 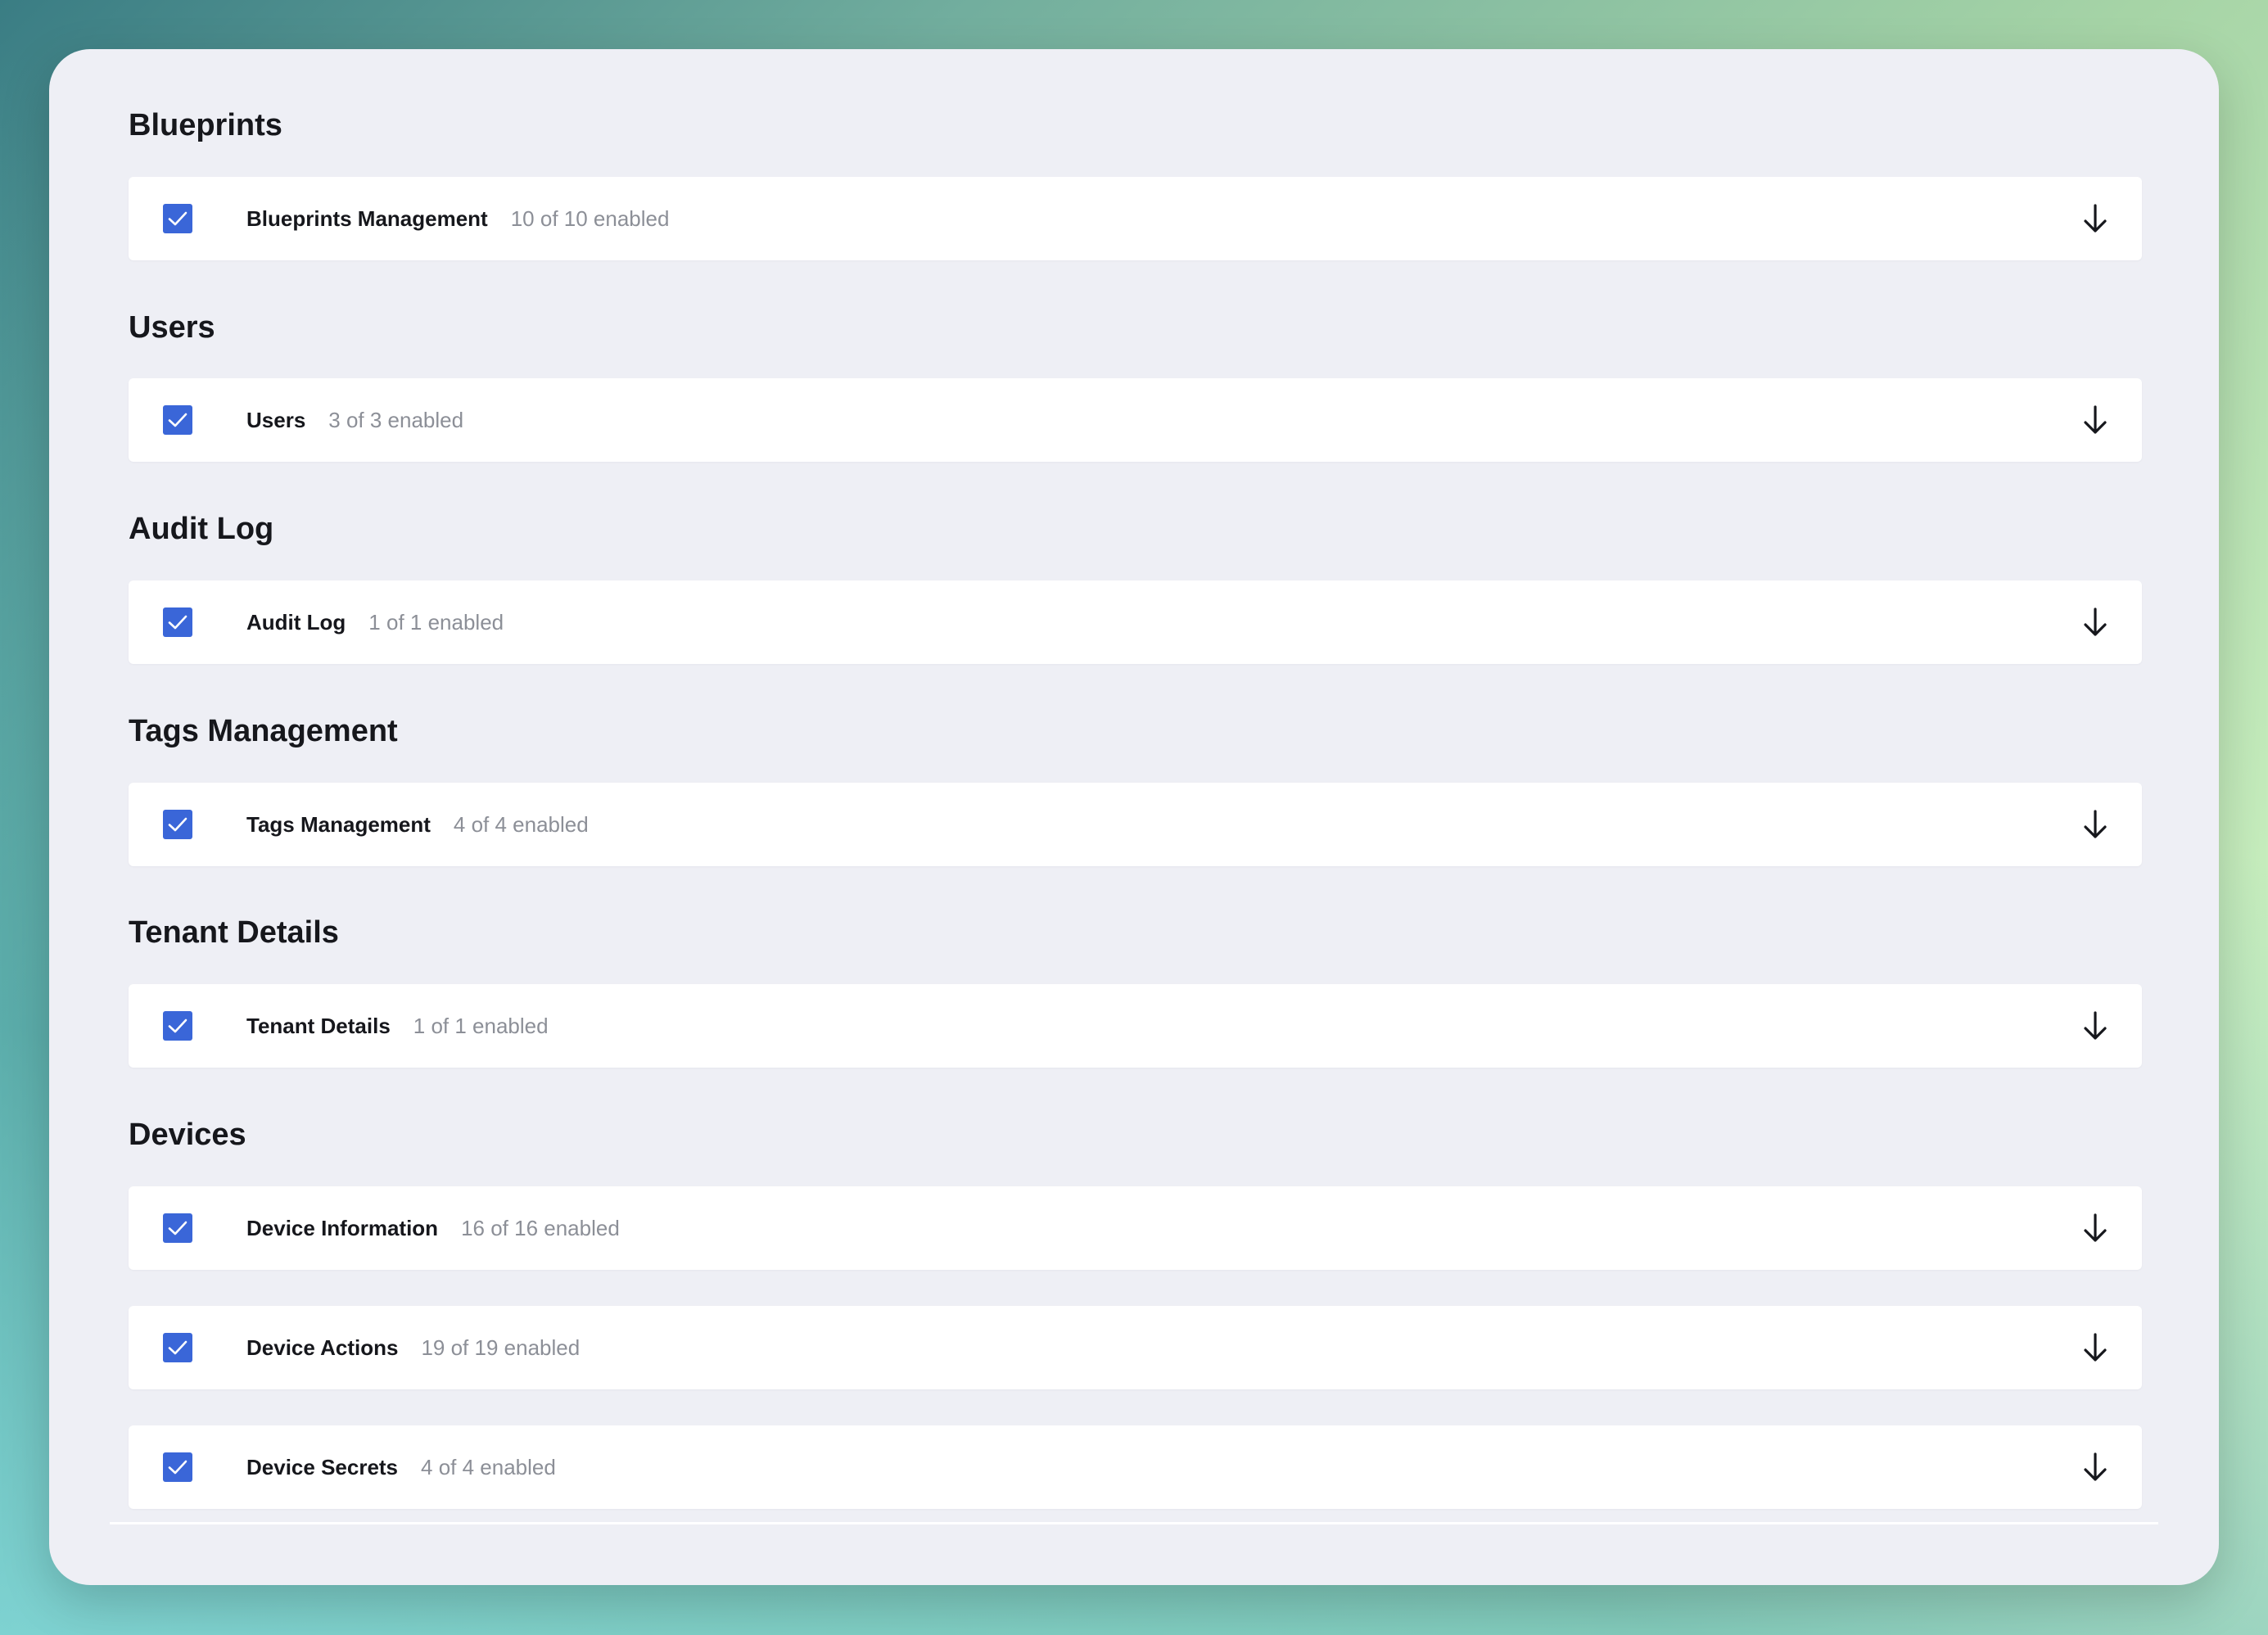 I want to click on permission-row-users: Users 3 of 3 enabled, so click(x=1135, y=420).